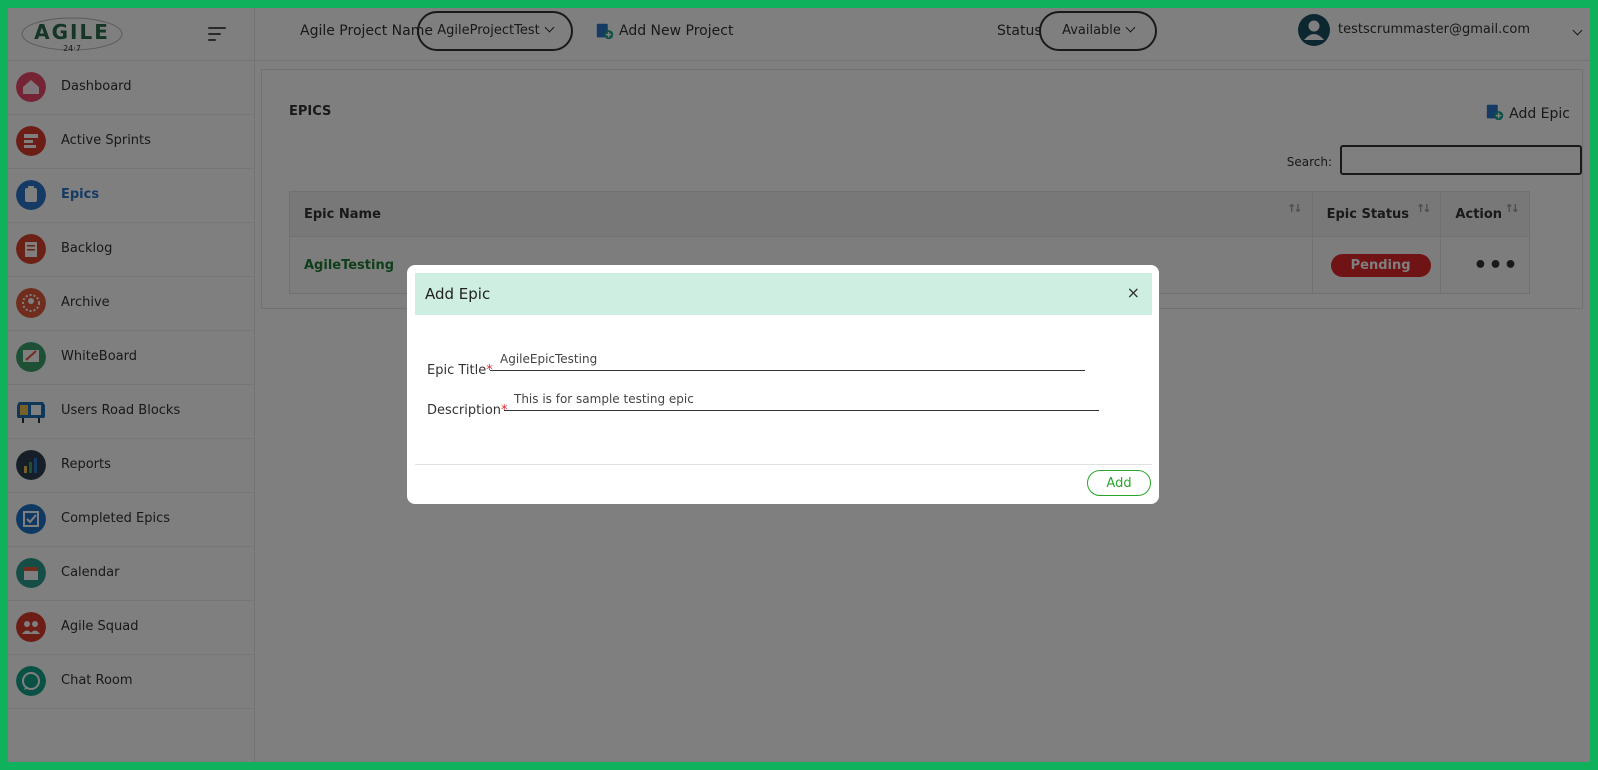 This screenshot has width=1598, height=770. Describe the element at coordinates (801, 399) in the screenshot. I see `description-input` at that location.